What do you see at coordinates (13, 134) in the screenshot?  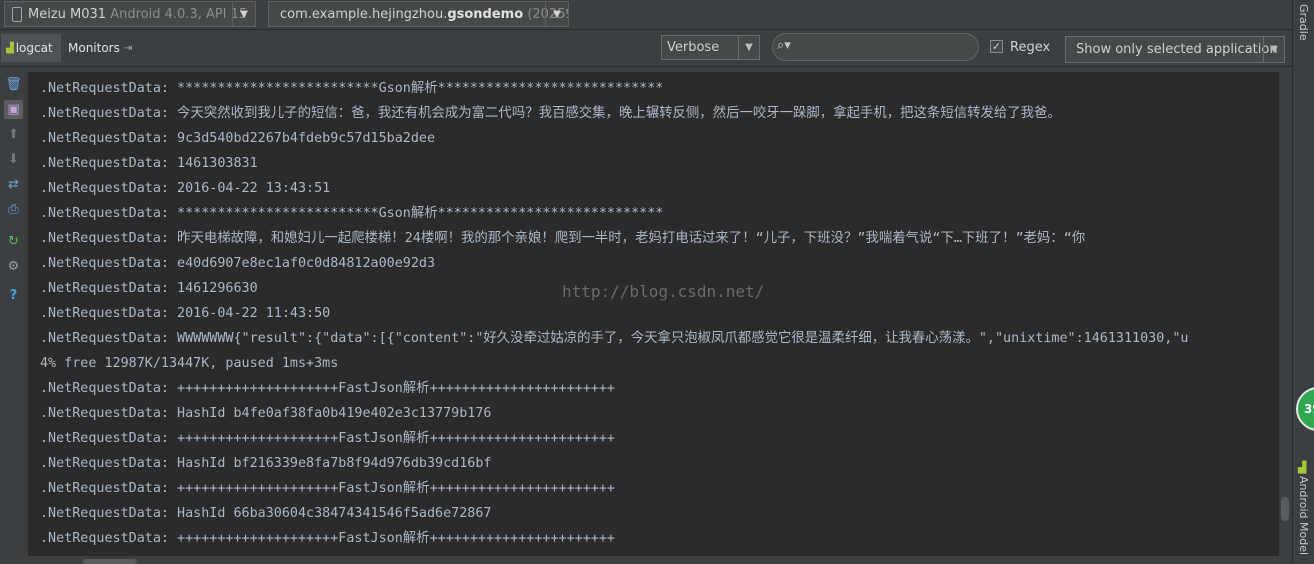 I see `arrow-up-icon: ⬆` at bounding box center [13, 134].